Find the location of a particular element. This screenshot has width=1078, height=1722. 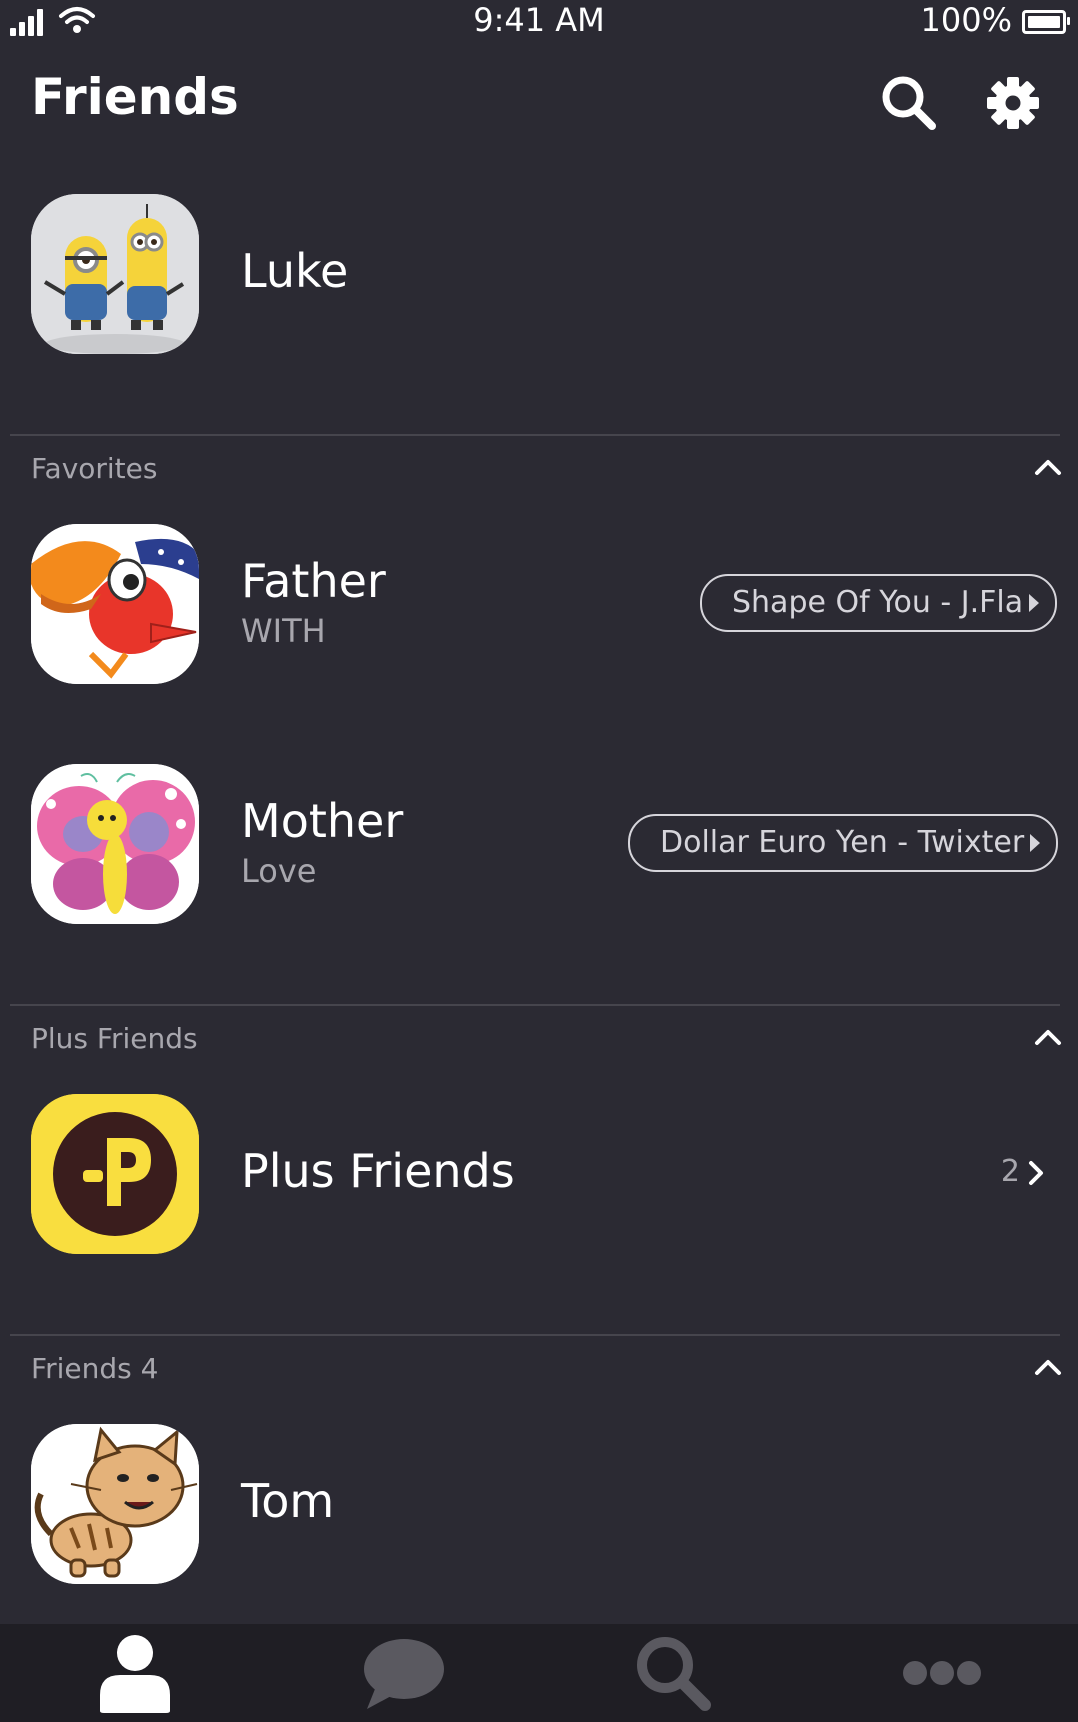

tab-more is located at coordinates (941, 1673).